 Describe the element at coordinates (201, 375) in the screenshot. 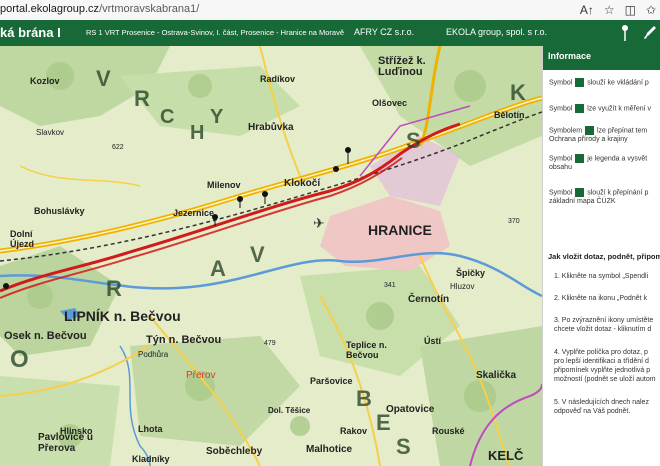

I see `map-town: Přerov` at that location.